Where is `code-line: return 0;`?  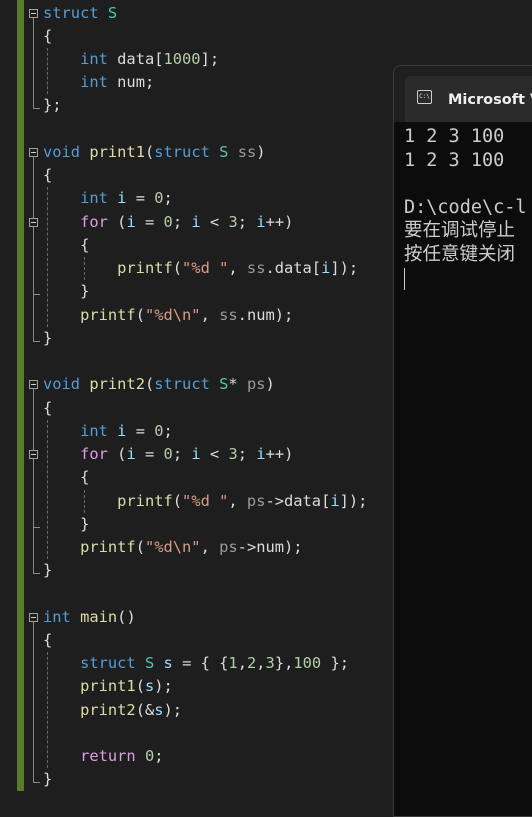 code-line: return 0; is located at coordinates (103, 756).